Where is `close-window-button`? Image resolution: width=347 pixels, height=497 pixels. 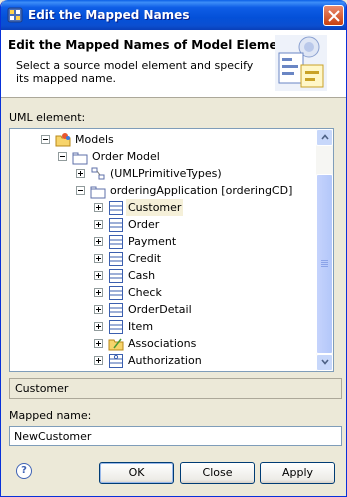 close-window-button is located at coordinates (333, 15).